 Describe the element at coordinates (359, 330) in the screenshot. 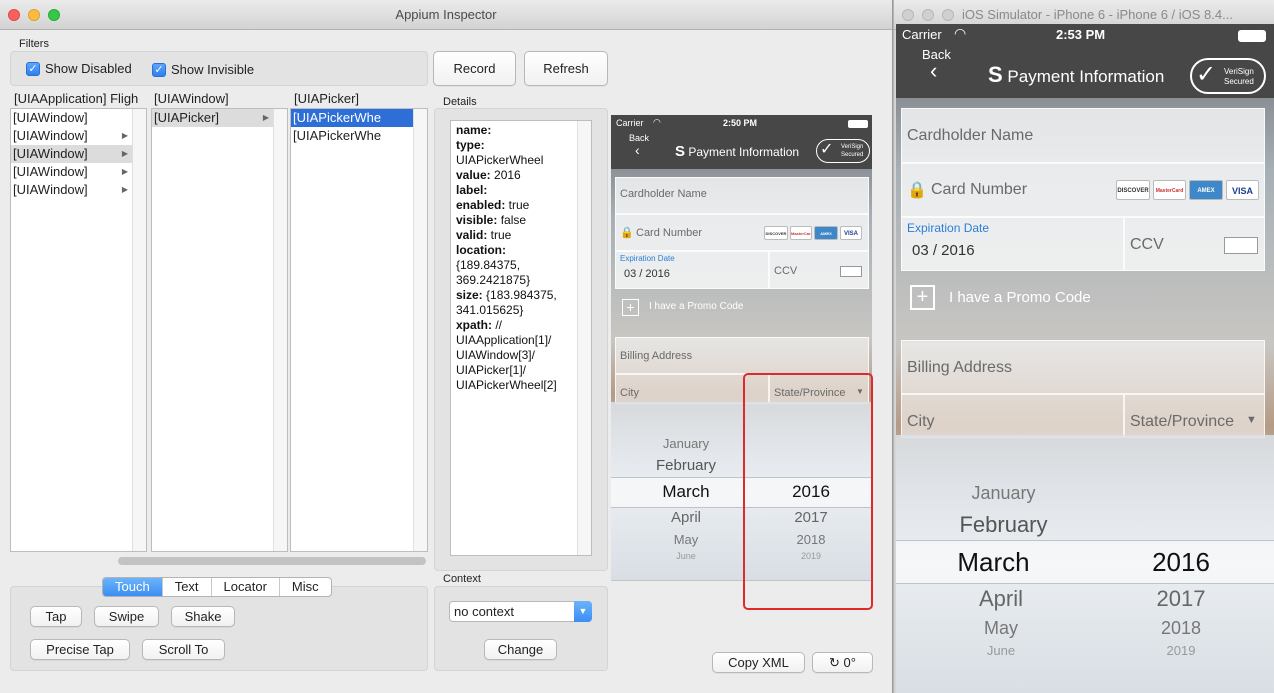

I see `element-list-picker: [UIAPickerWhe [UIAPickerWhe` at that location.